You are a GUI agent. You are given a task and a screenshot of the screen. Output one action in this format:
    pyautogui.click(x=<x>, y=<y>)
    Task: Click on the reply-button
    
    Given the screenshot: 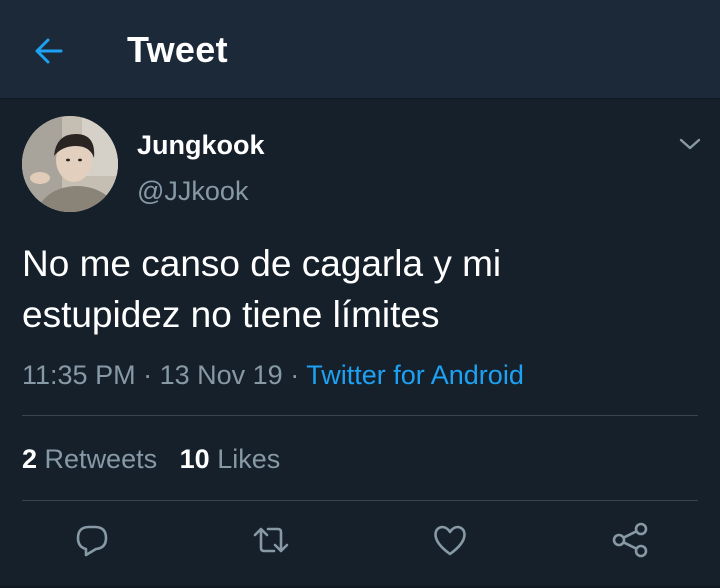 What is the action you would take?
    pyautogui.click(x=92, y=540)
    